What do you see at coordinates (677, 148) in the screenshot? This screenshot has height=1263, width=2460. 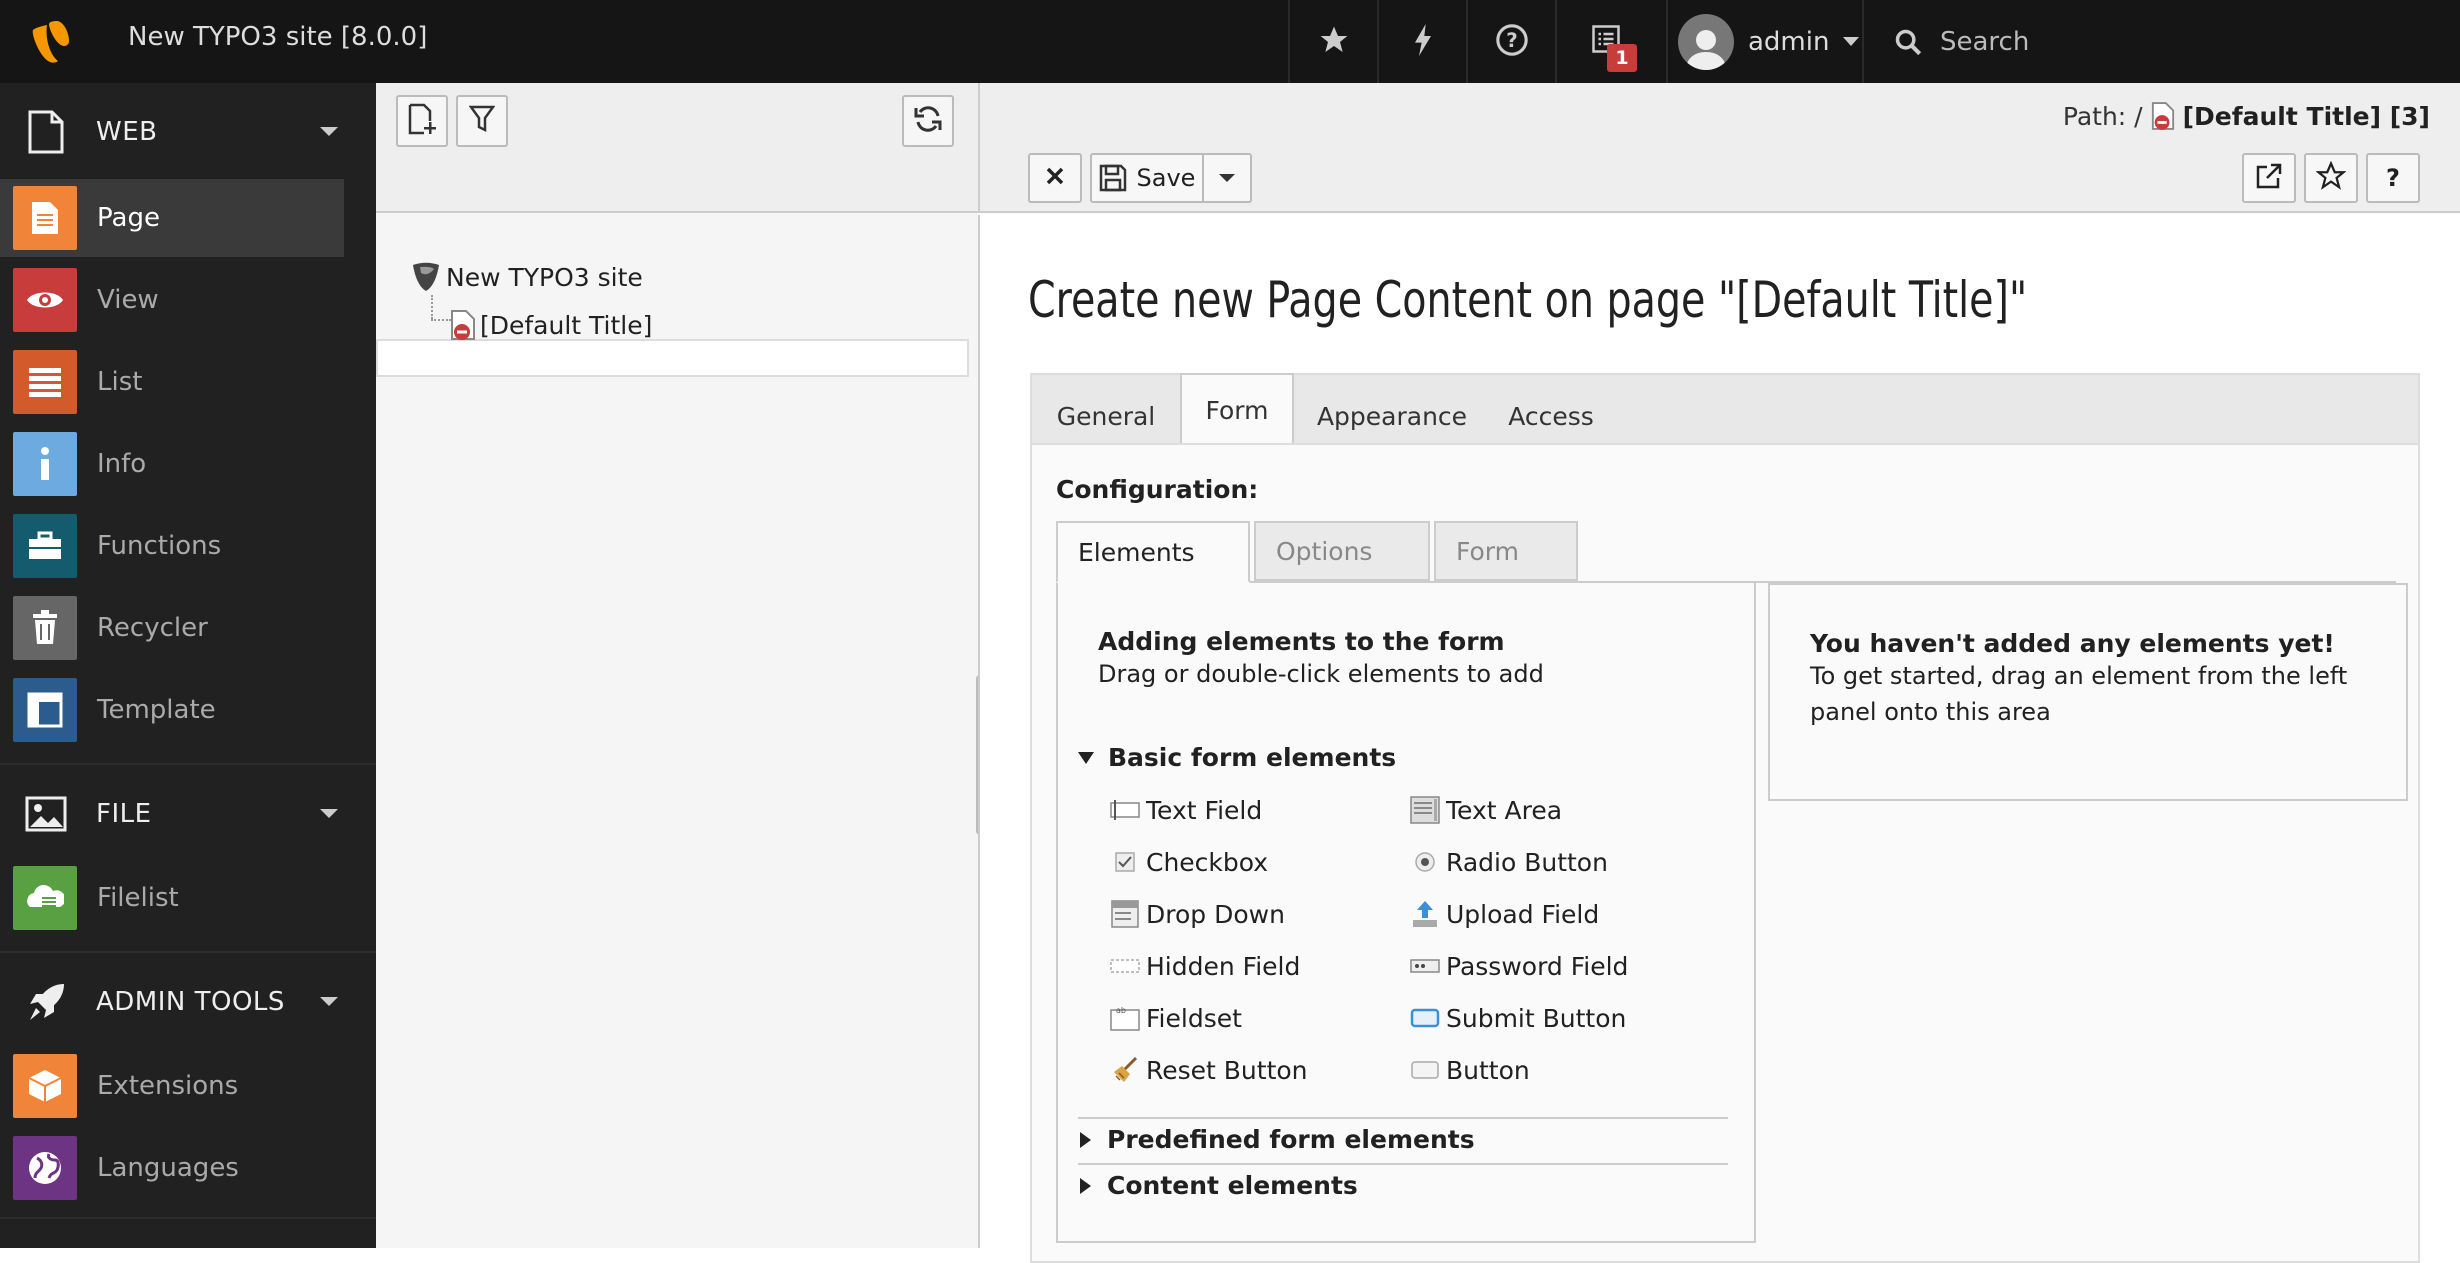 I see `page-tree-toolbar` at bounding box center [677, 148].